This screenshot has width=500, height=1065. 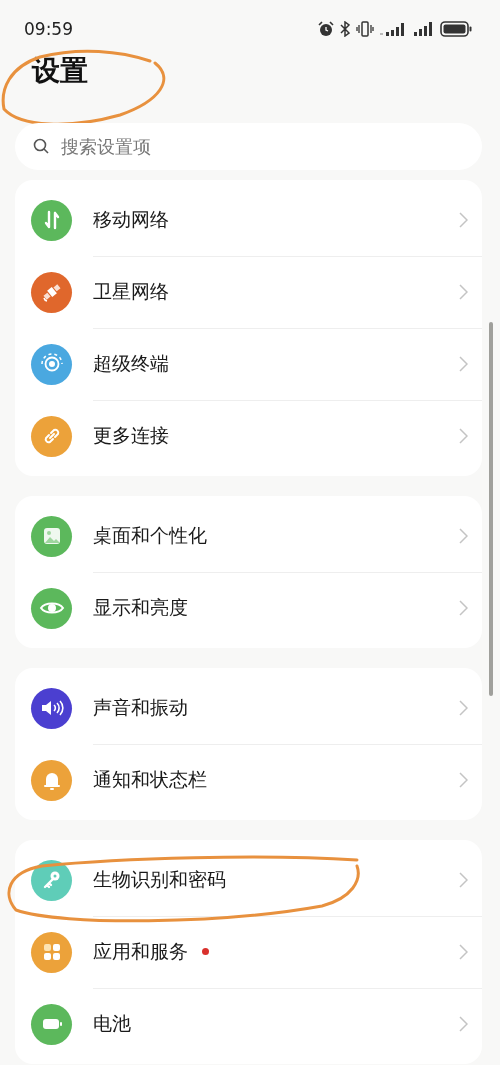 I want to click on settings-item: 通知和状态栏, so click(x=248, y=780).